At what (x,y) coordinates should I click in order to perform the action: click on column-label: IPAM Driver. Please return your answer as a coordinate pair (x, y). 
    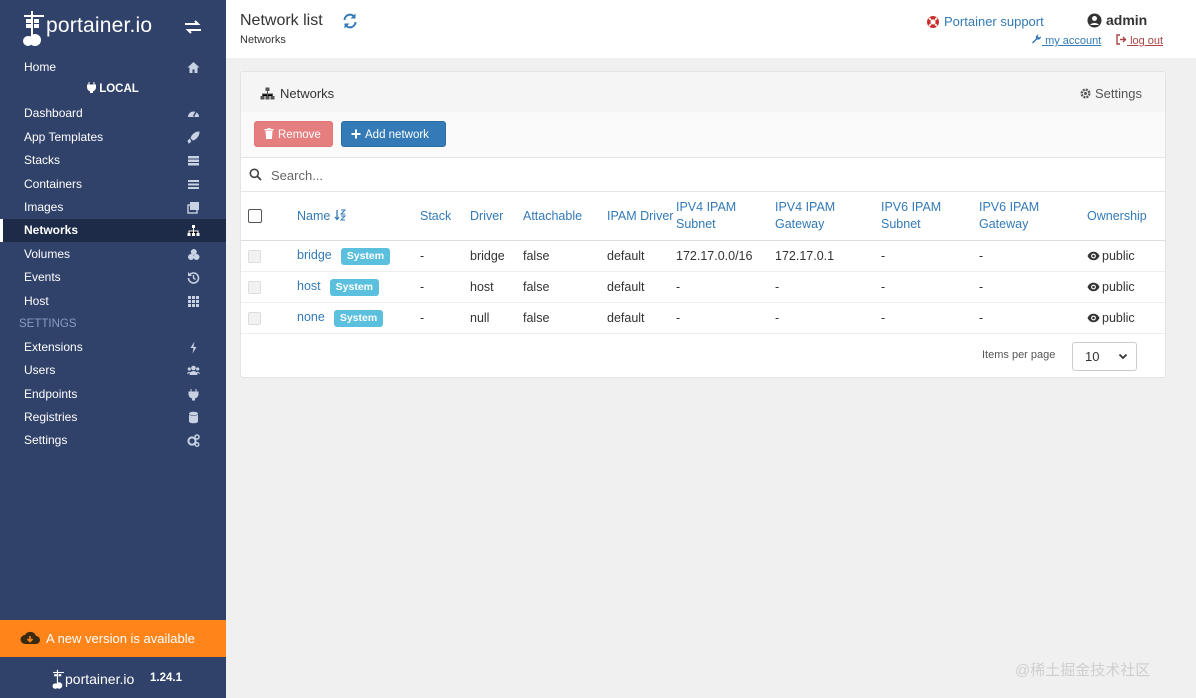
    Looking at the image, I should click on (640, 215).